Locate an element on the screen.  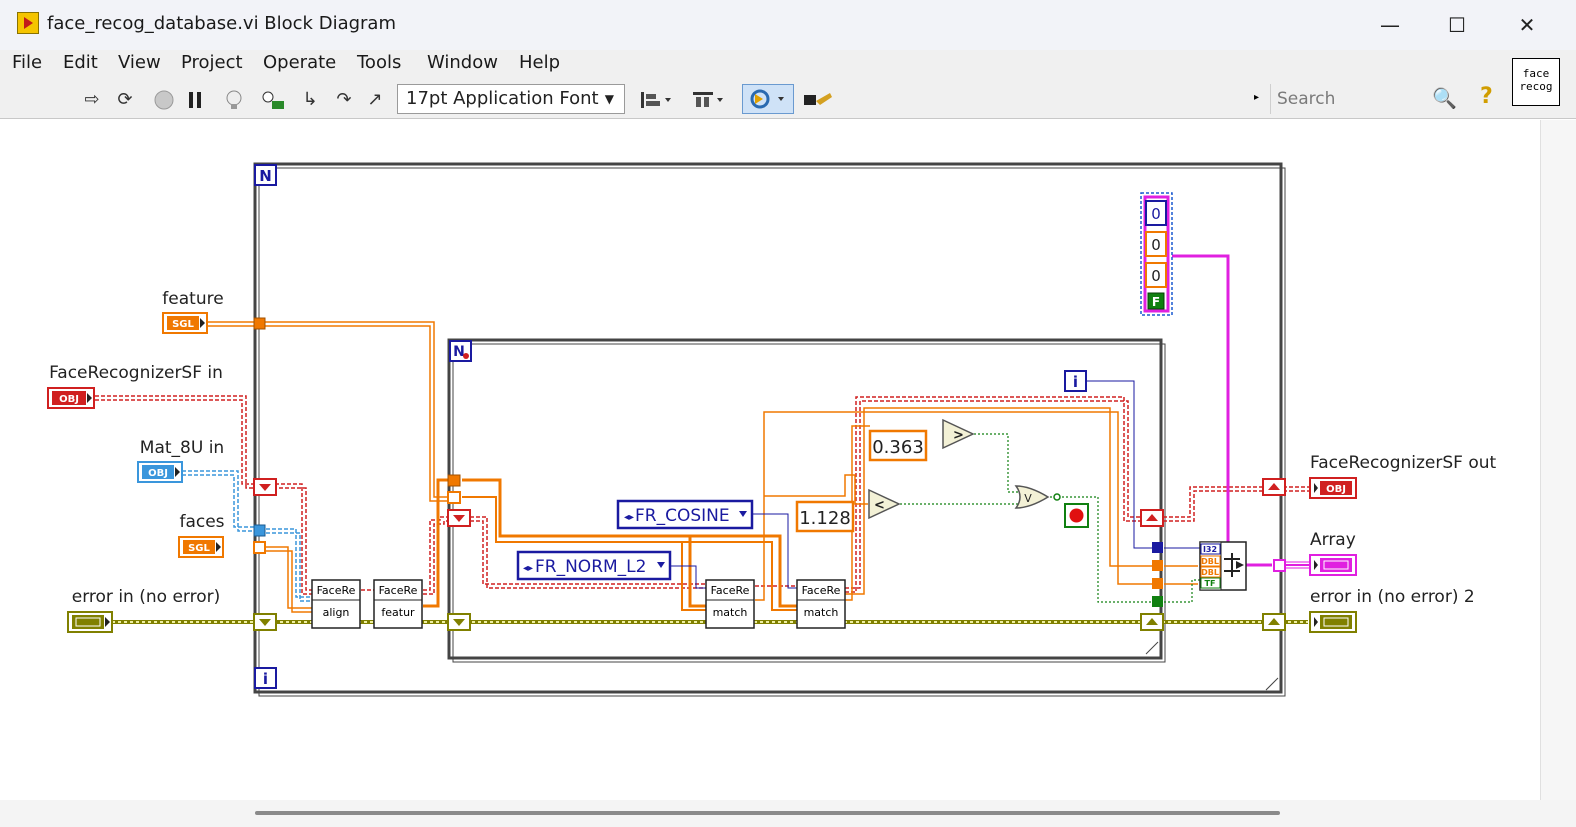
svg-text: feature is located at coordinates (192, 299).